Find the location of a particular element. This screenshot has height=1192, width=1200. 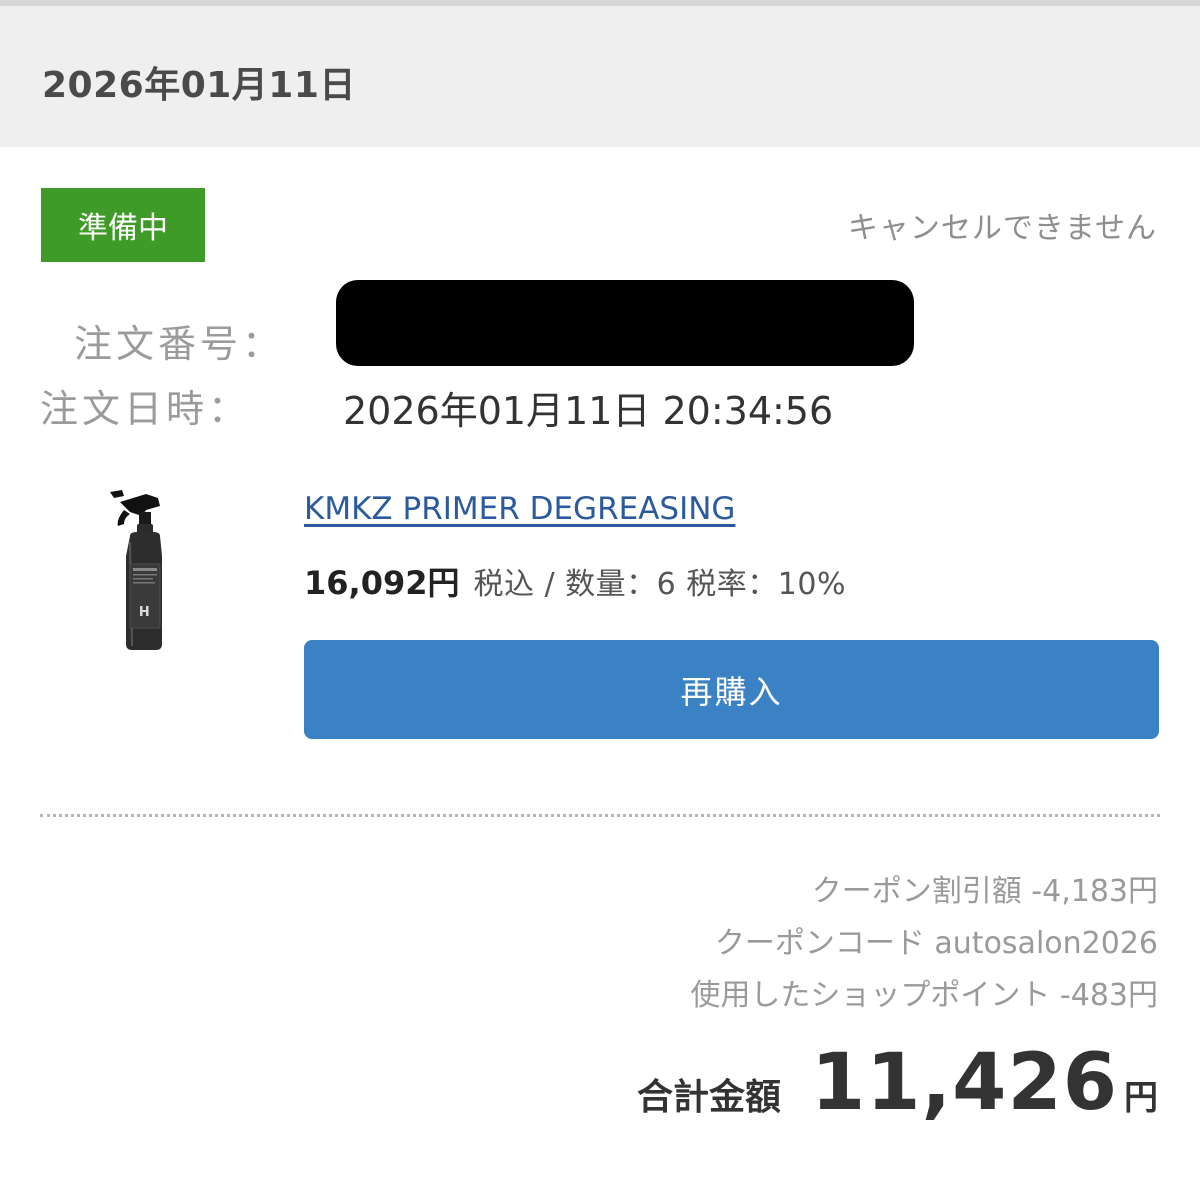

order-number-label: 注文番号： is located at coordinates (179, 344).